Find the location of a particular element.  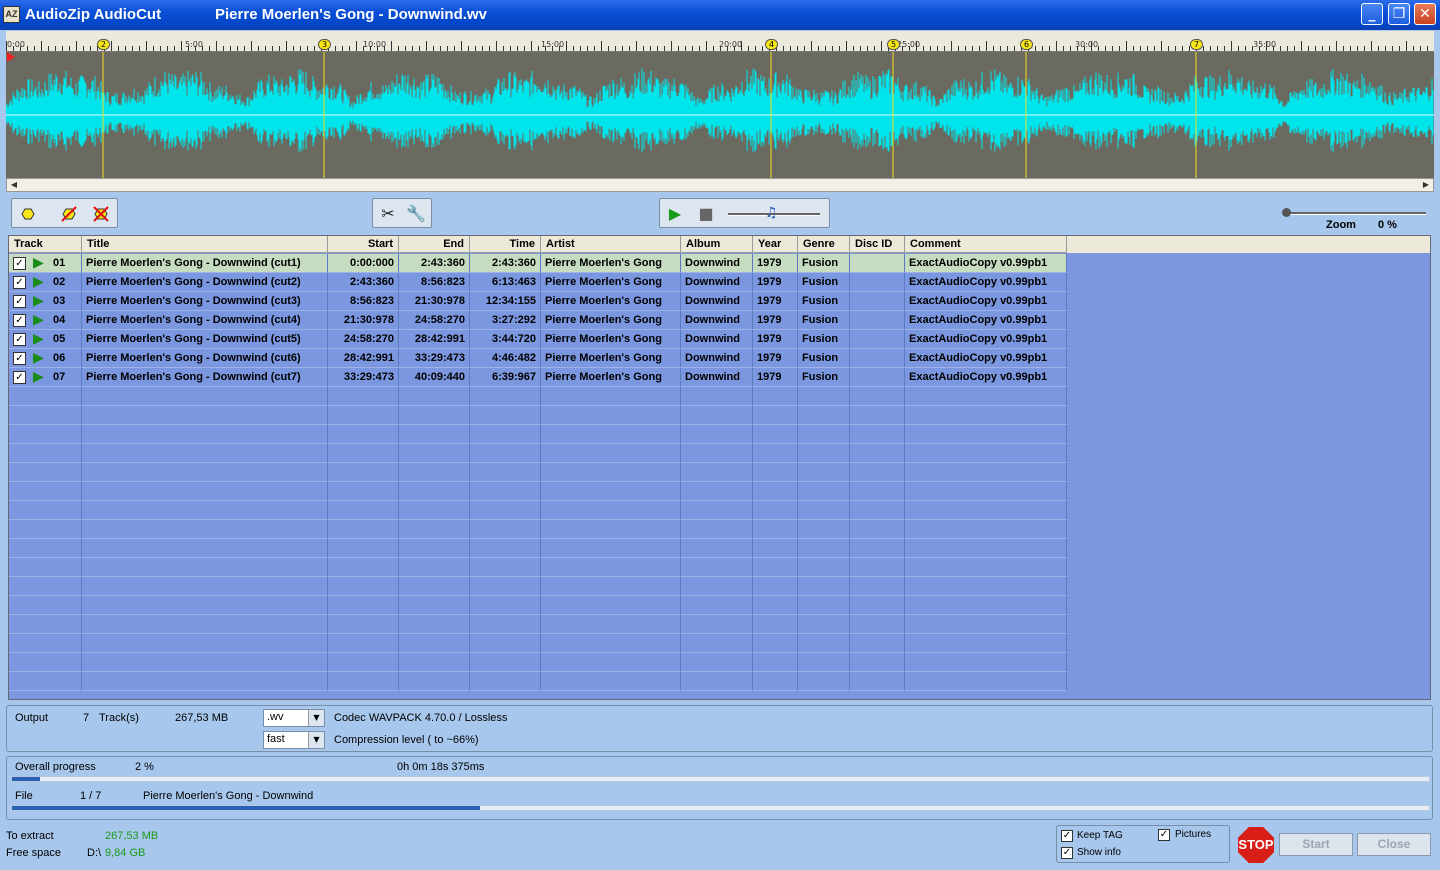

stop-playback-button: ■ is located at coordinates (706, 214).